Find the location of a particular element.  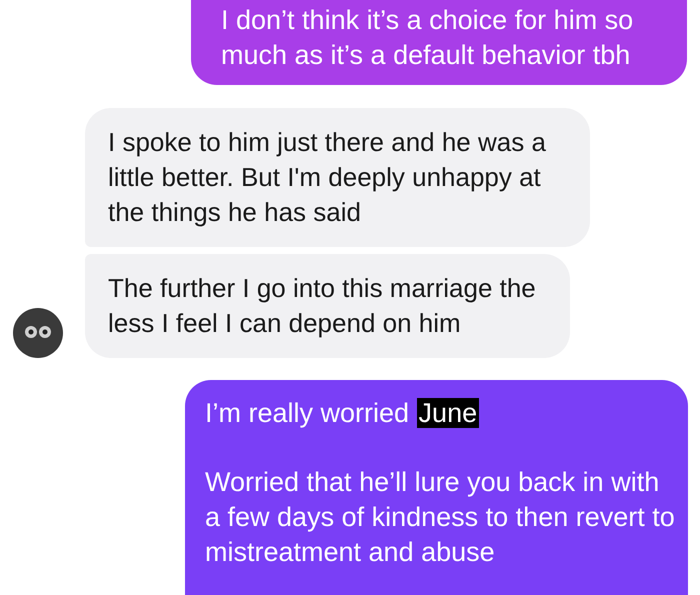

message-text: The further I go into this marriage the less I feel I can depend on him is located at coordinates (322, 306).